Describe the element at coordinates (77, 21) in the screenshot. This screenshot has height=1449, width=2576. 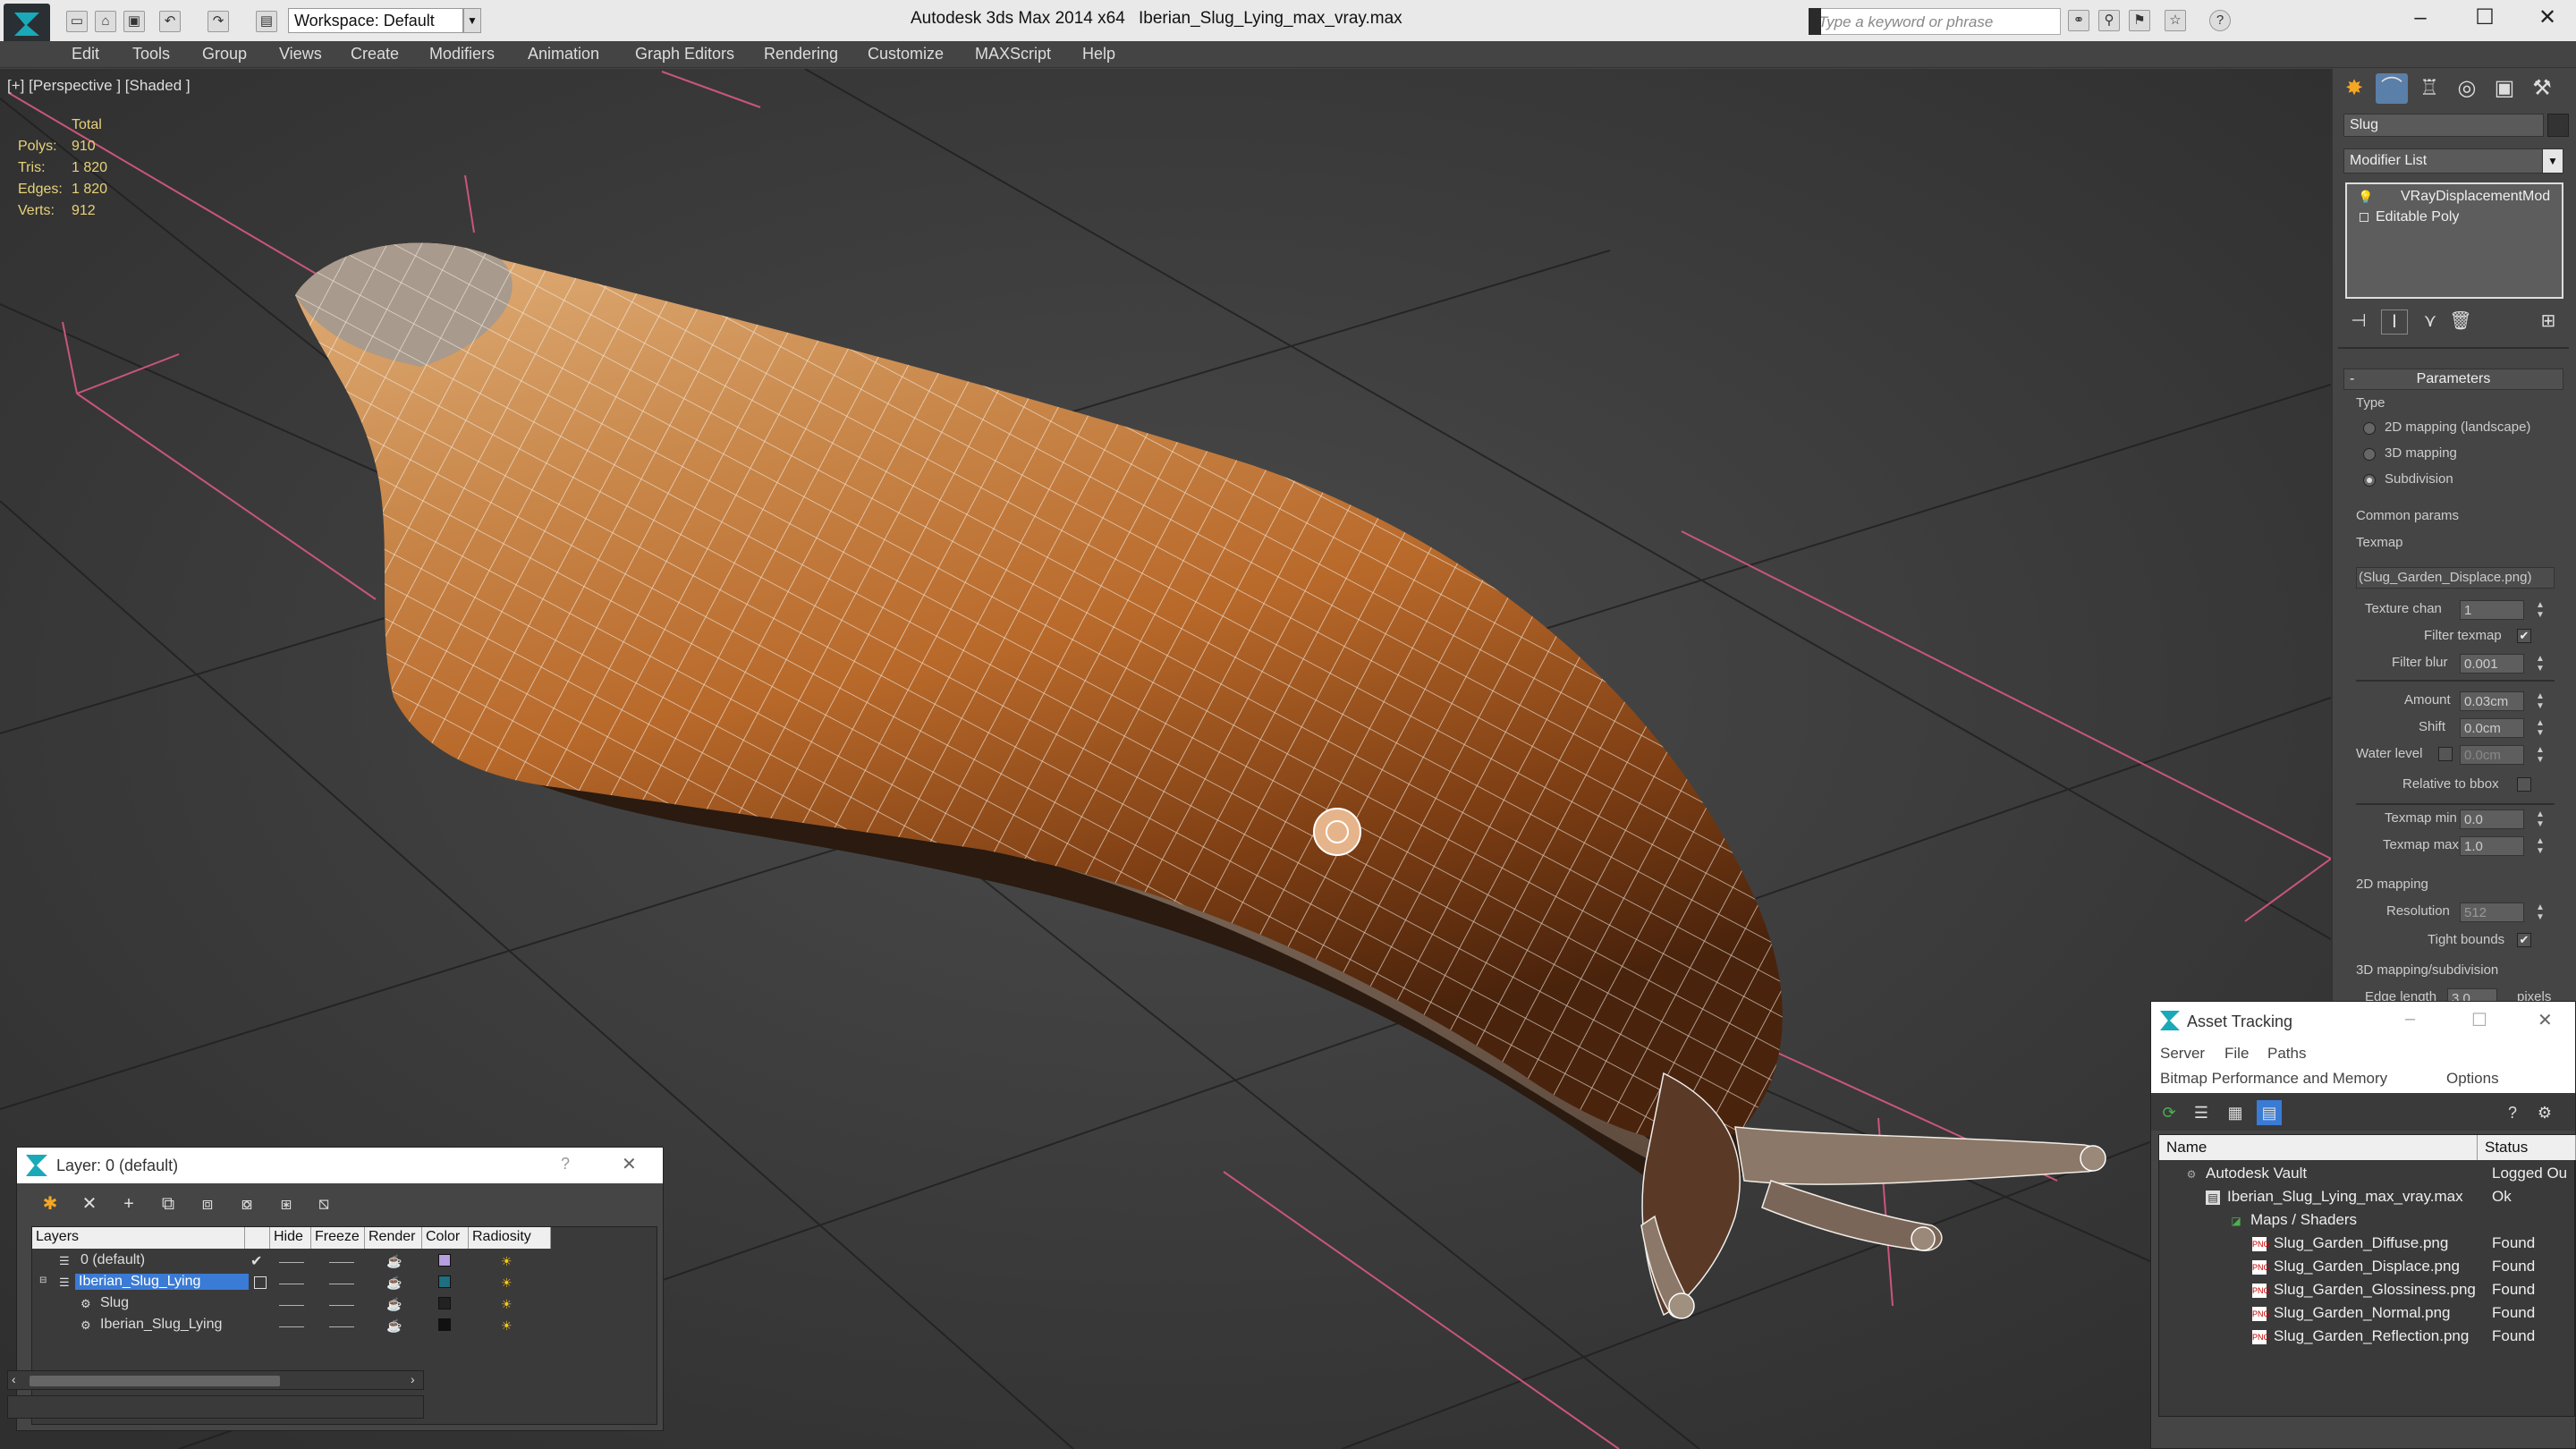
I see `new-file-icon: ▭` at that location.